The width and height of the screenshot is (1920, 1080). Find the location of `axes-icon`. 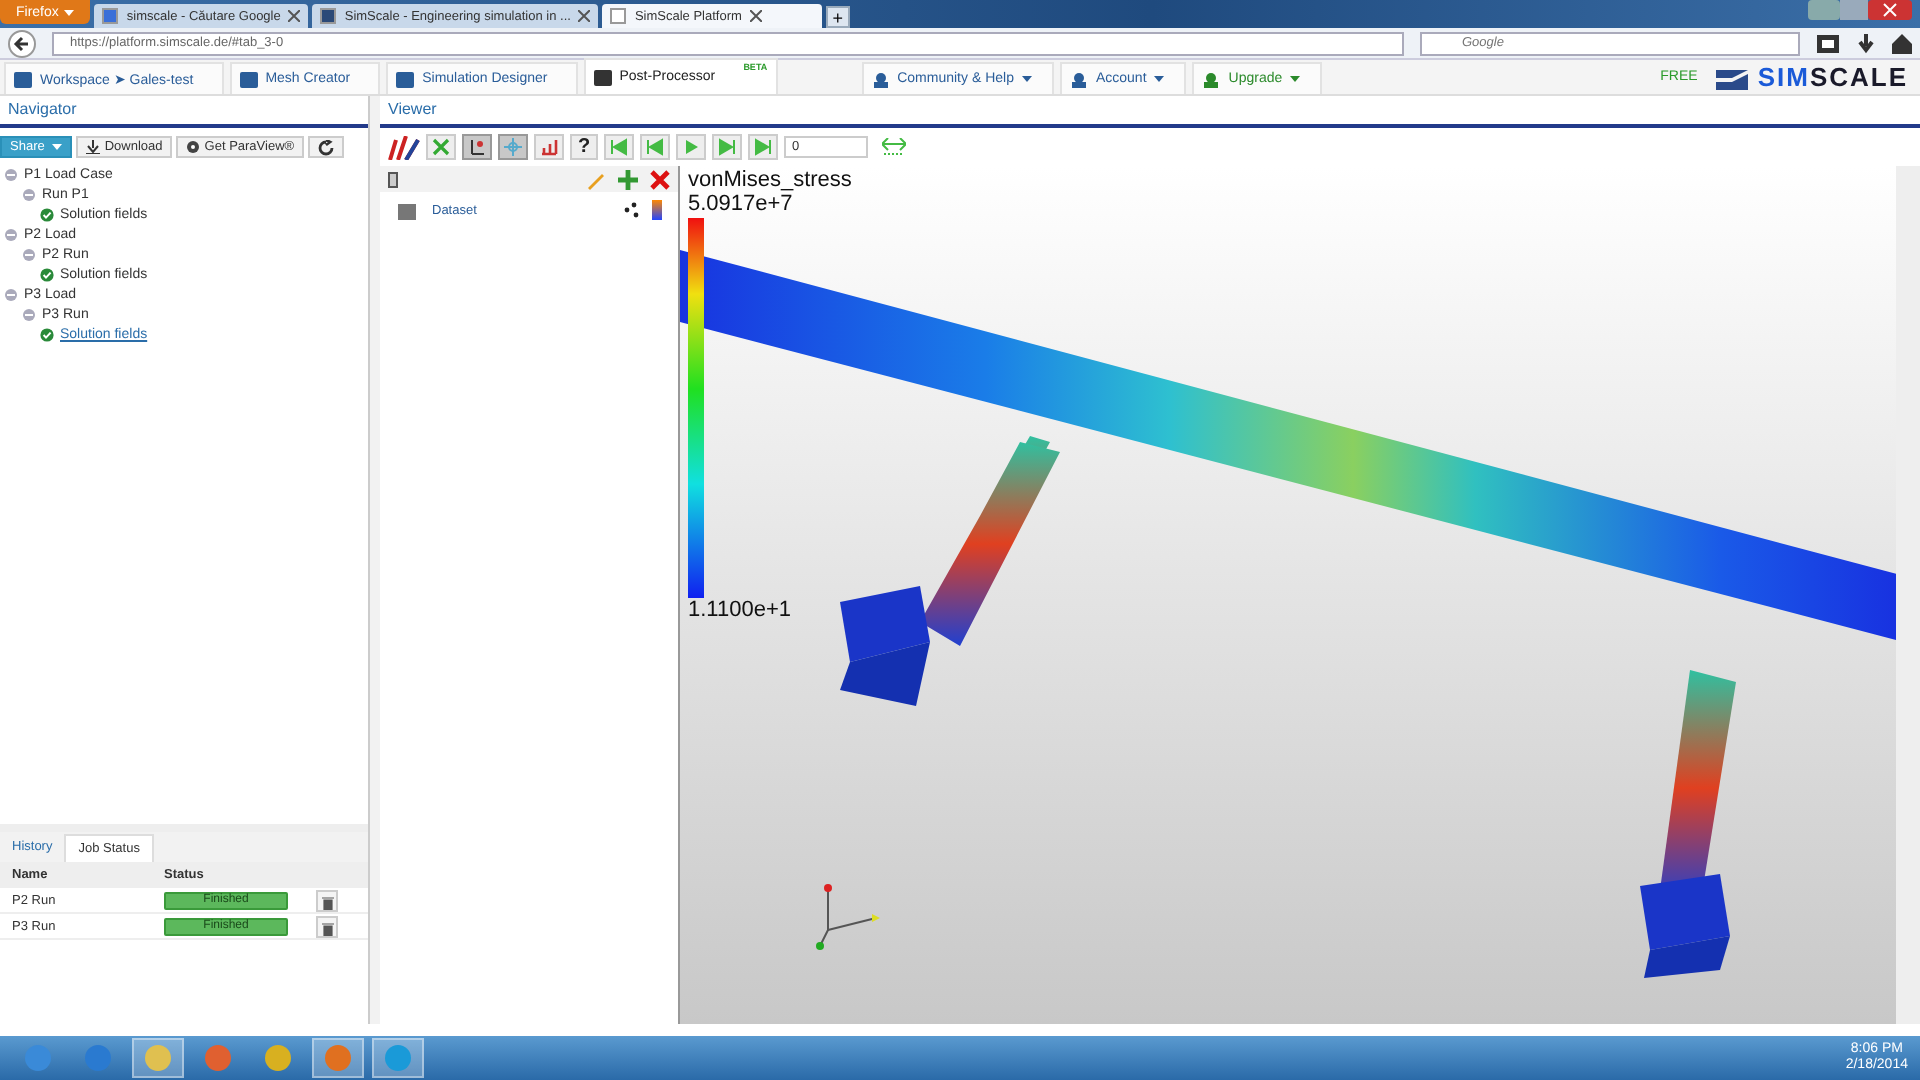

axes-icon is located at coordinates (477, 147).